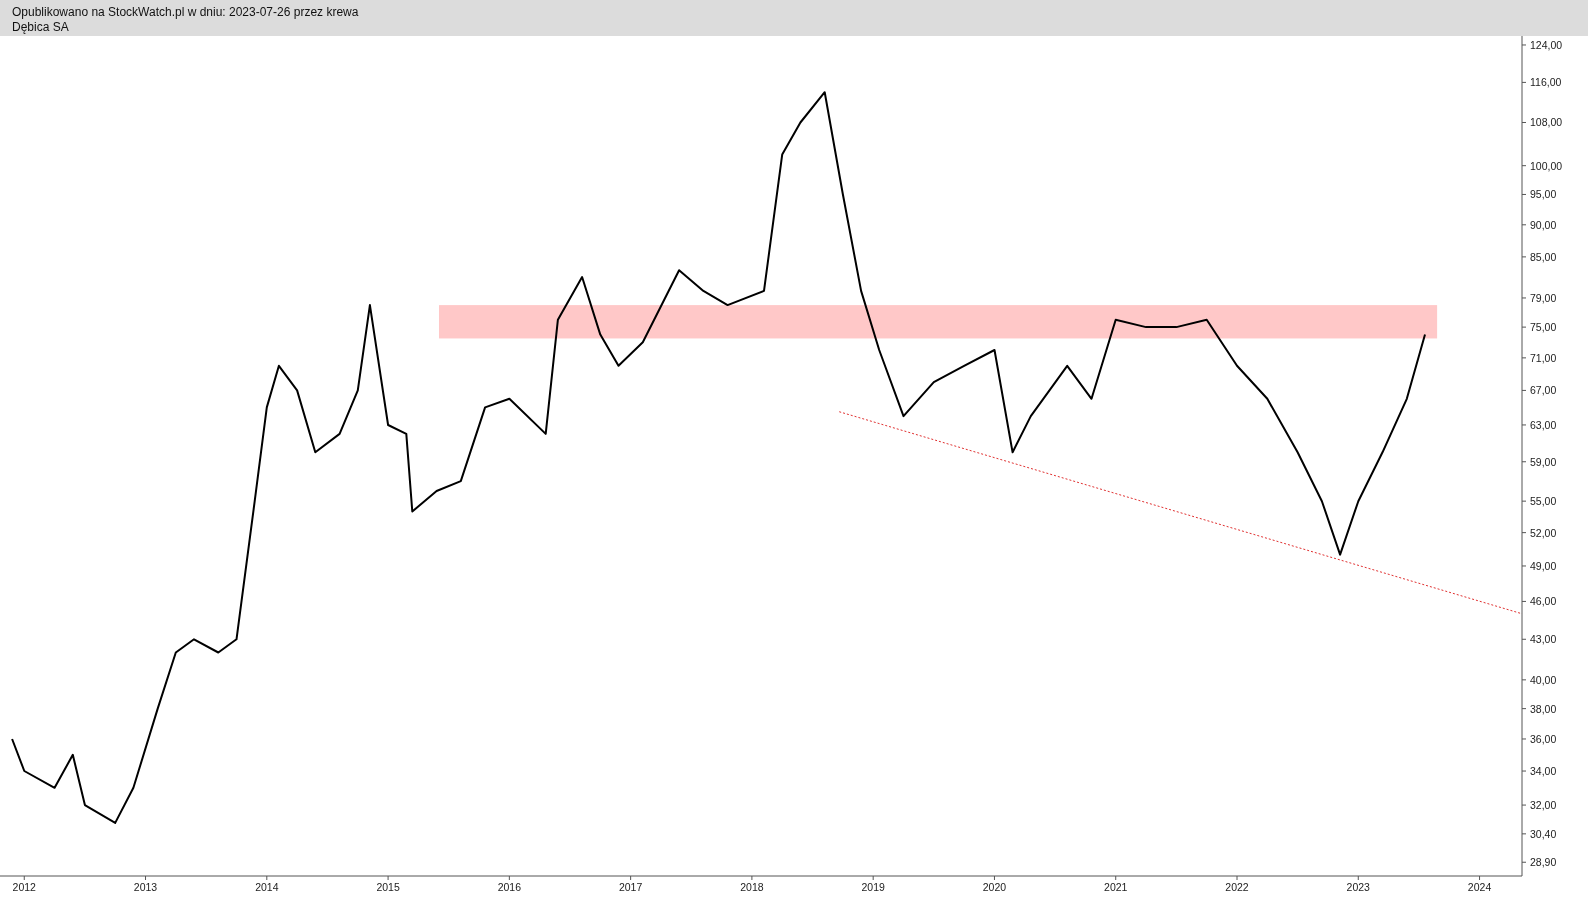 The width and height of the screenshot is (1588, 899). Describe the element at coordinates (186, 12) in the screenshot. I see `publication-info: Opublikowano na StockWatch.pl w dniu: 2023-07-26 przez krewa` at that location.